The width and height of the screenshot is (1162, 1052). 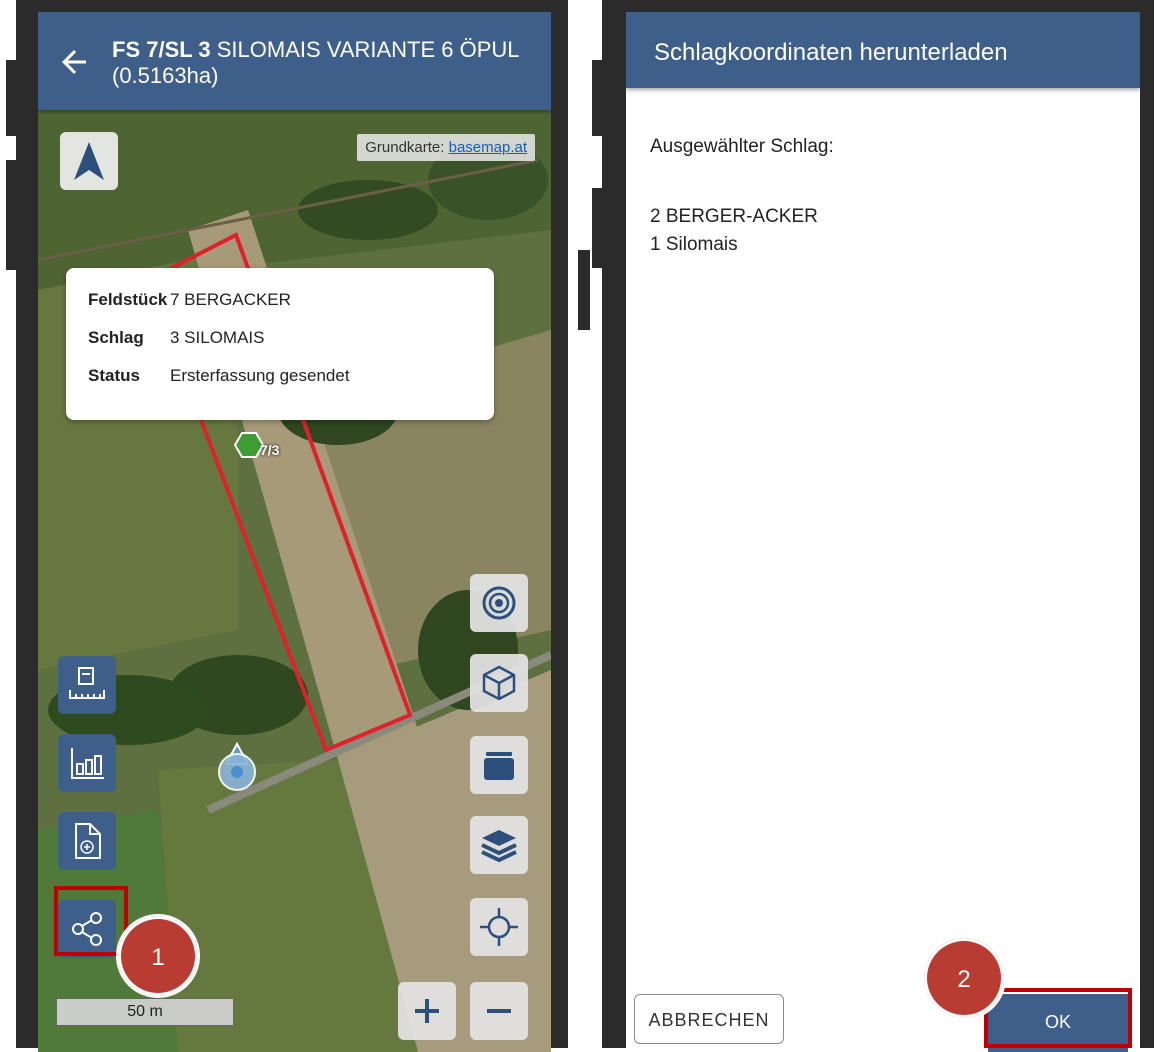 I want to click on chart-icon, so click(x=87, y=763).